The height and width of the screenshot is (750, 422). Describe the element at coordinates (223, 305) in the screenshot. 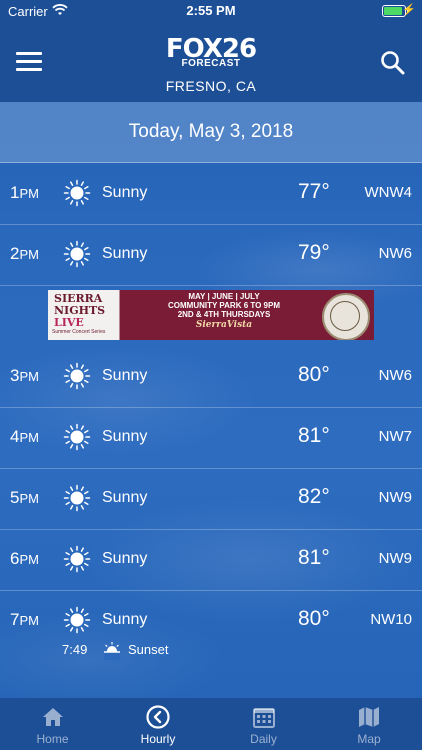

I see `ad-venue: COMMUNITY PARK 6 TO 9PM` at that location.